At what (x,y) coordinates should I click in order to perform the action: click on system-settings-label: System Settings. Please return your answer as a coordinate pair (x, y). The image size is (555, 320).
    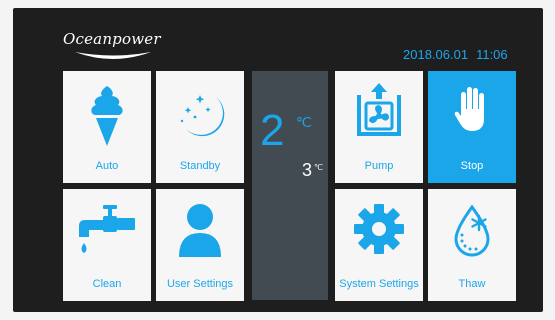
    Looking at the image, I should click on (379, 284).